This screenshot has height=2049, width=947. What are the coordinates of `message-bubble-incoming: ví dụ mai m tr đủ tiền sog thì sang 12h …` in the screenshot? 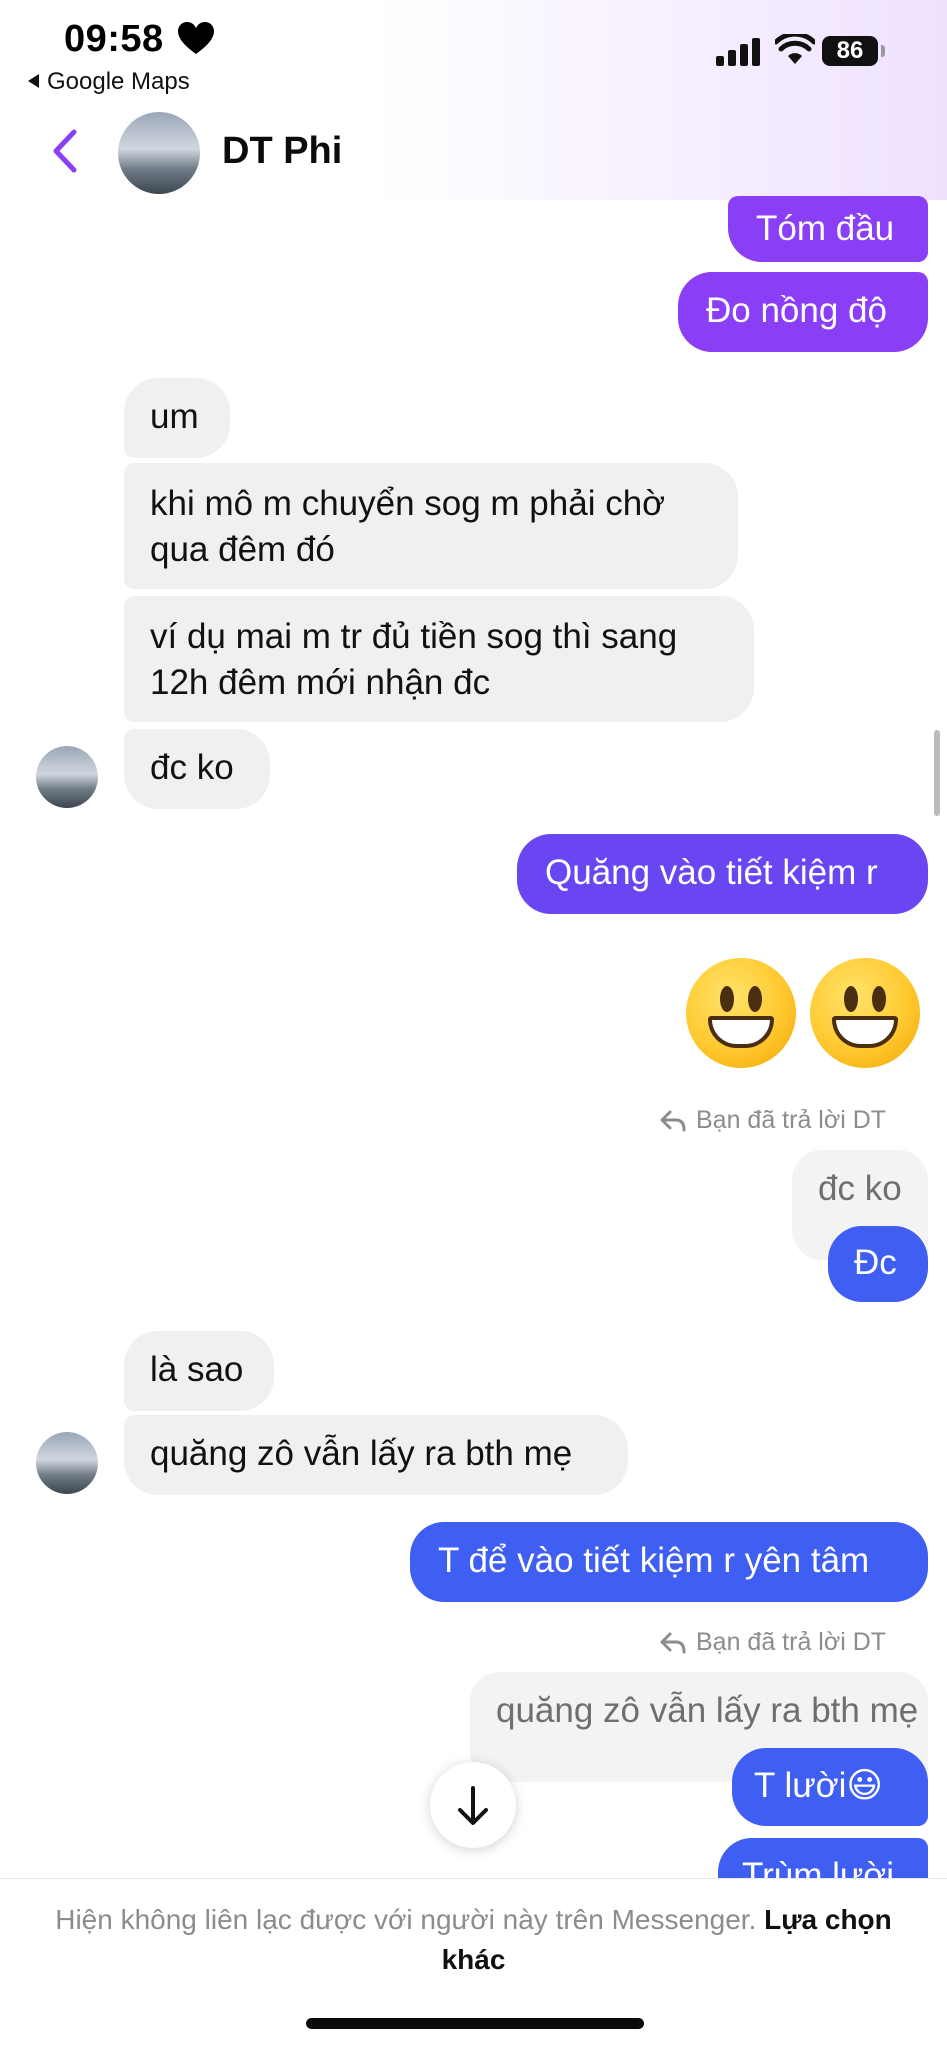 It's located at (439, 659).